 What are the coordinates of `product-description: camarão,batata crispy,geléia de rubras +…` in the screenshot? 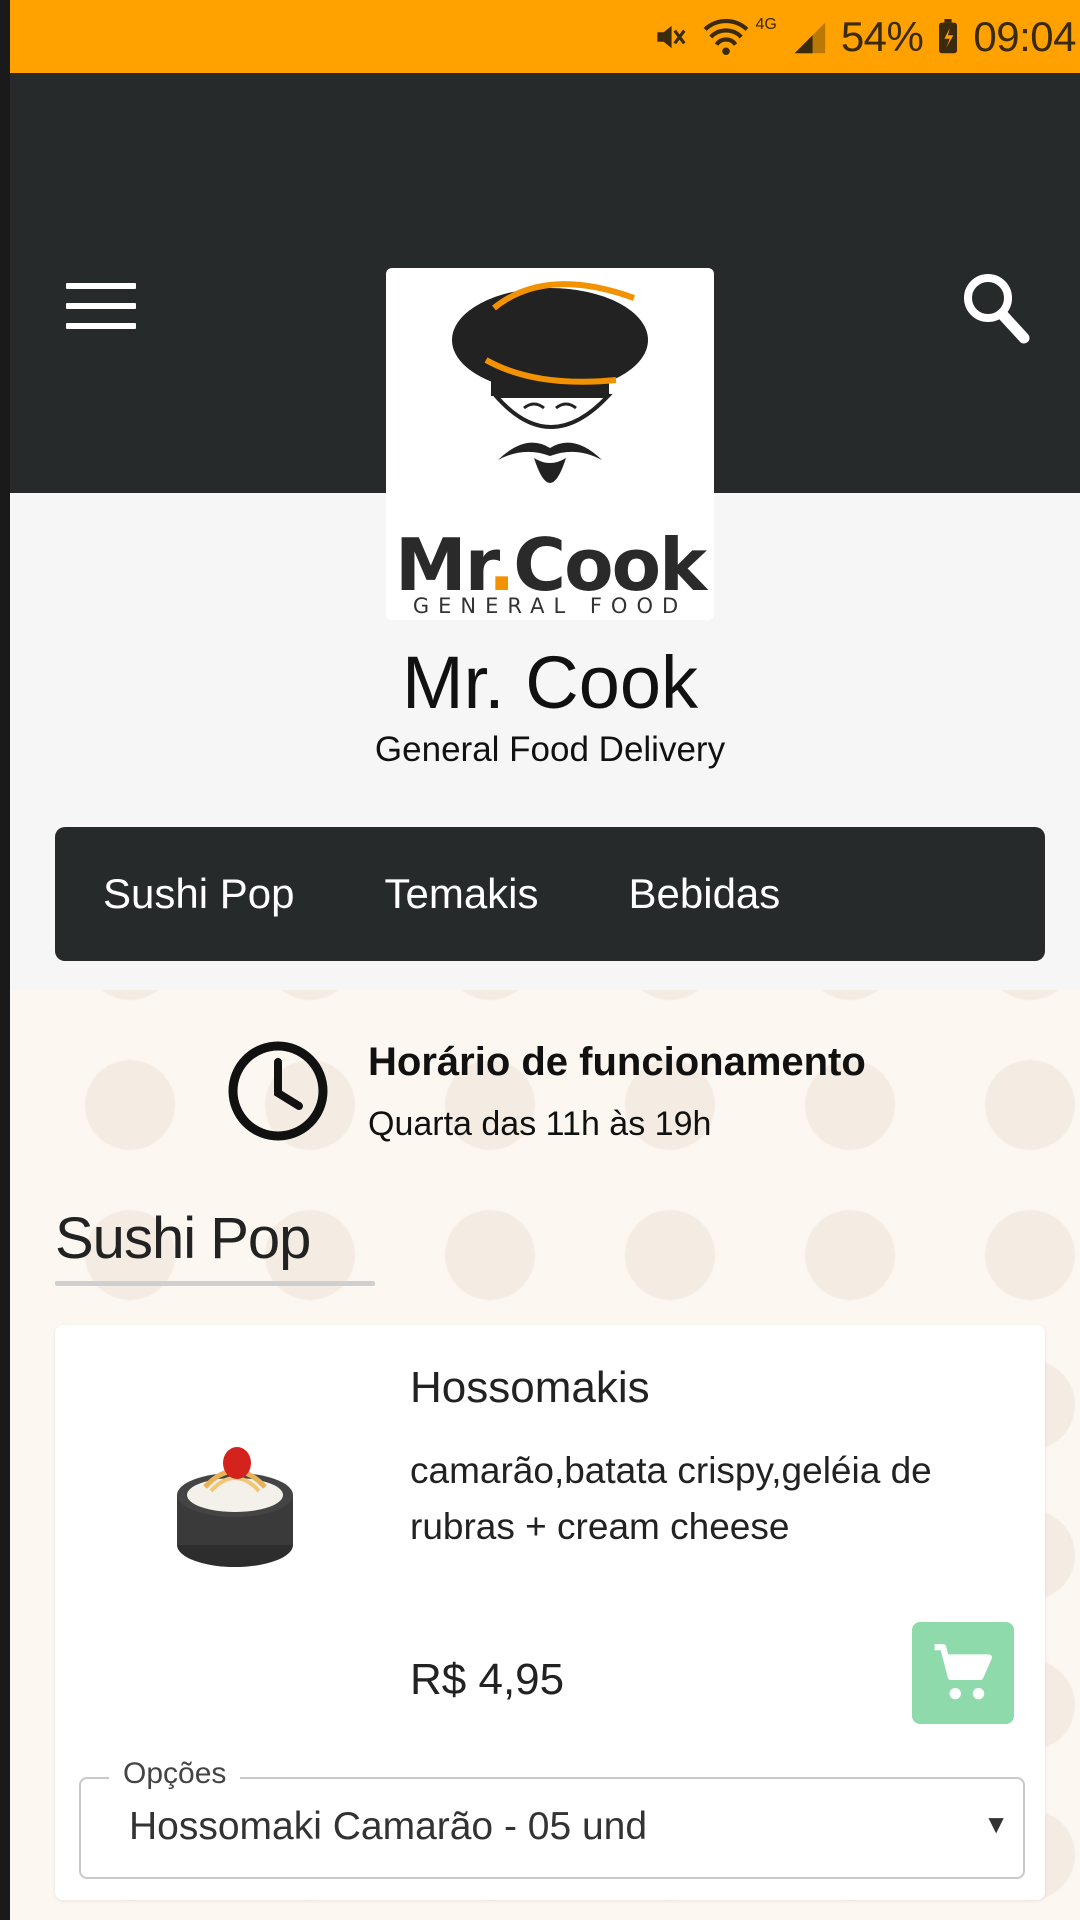 It's located at (671, 1498).